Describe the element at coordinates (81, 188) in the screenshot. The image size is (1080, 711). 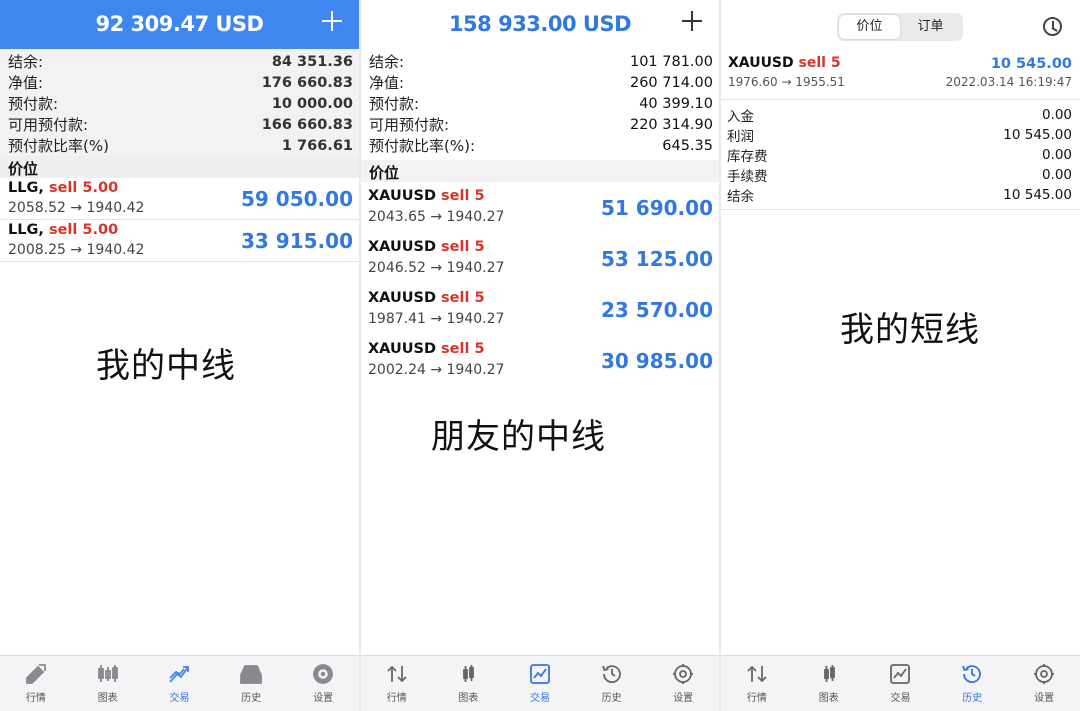
I see `position-side: sell 5.00` at that location.